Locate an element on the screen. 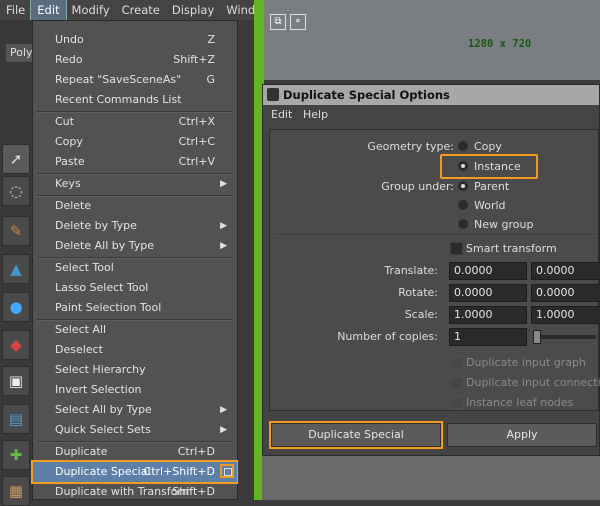 This screenshot has height=506, width=600. menu-item-cut: Cut Ctrl+X is located at coordinates (135, 122).